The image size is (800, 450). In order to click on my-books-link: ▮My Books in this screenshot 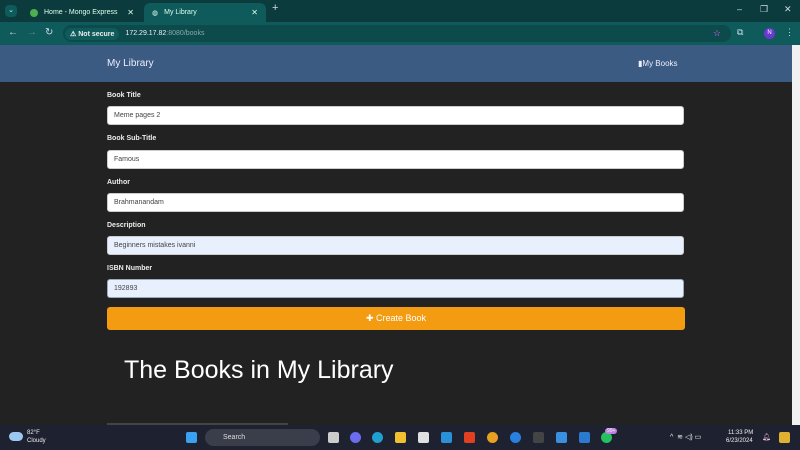, I will do `click(658, 63)`.